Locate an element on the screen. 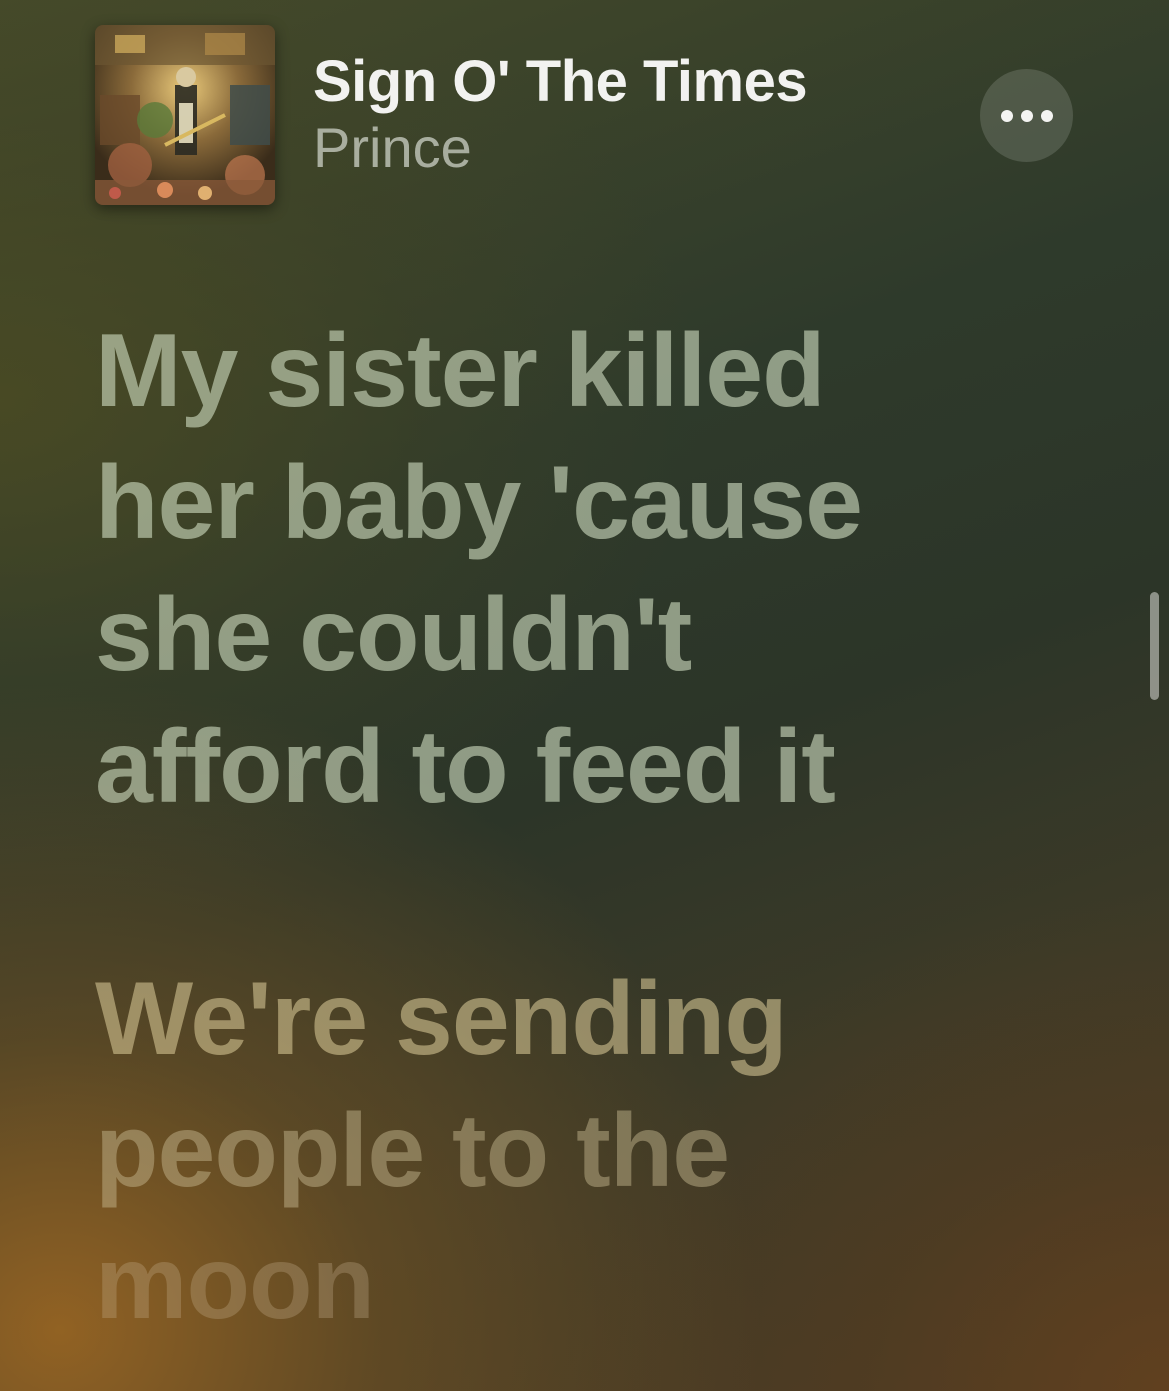 The image size is (1169, 1391). lyric-line: afford to feed it is located at coordinates (595, 767).